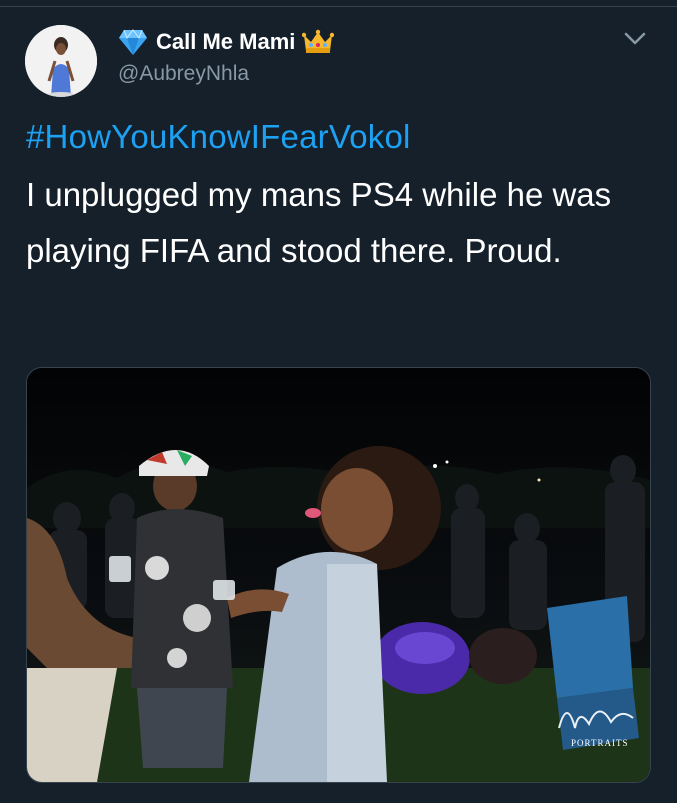 The height and width of the screenshot is (803, 677). Describe the element at coordinates (218, 137) in the screenshot. I see `hashtag-link: #HowYouKnowIFearVokol` at that location.